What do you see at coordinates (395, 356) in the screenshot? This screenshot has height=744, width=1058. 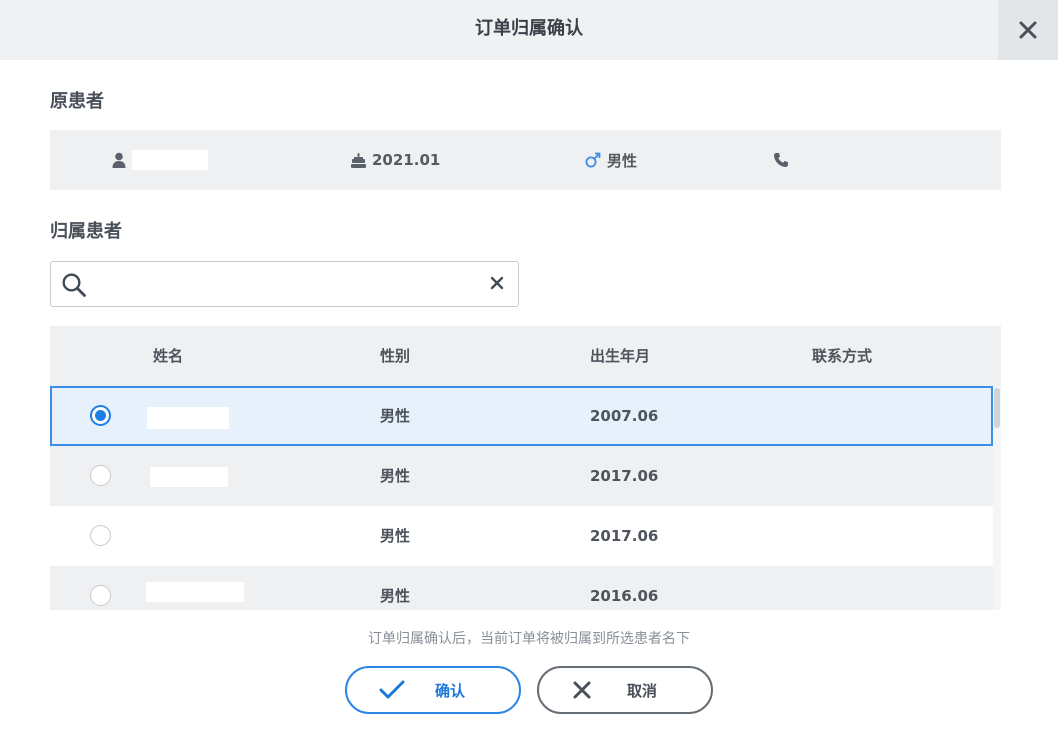 I see `header-gender: 性别` at bounding box center [395, 356].